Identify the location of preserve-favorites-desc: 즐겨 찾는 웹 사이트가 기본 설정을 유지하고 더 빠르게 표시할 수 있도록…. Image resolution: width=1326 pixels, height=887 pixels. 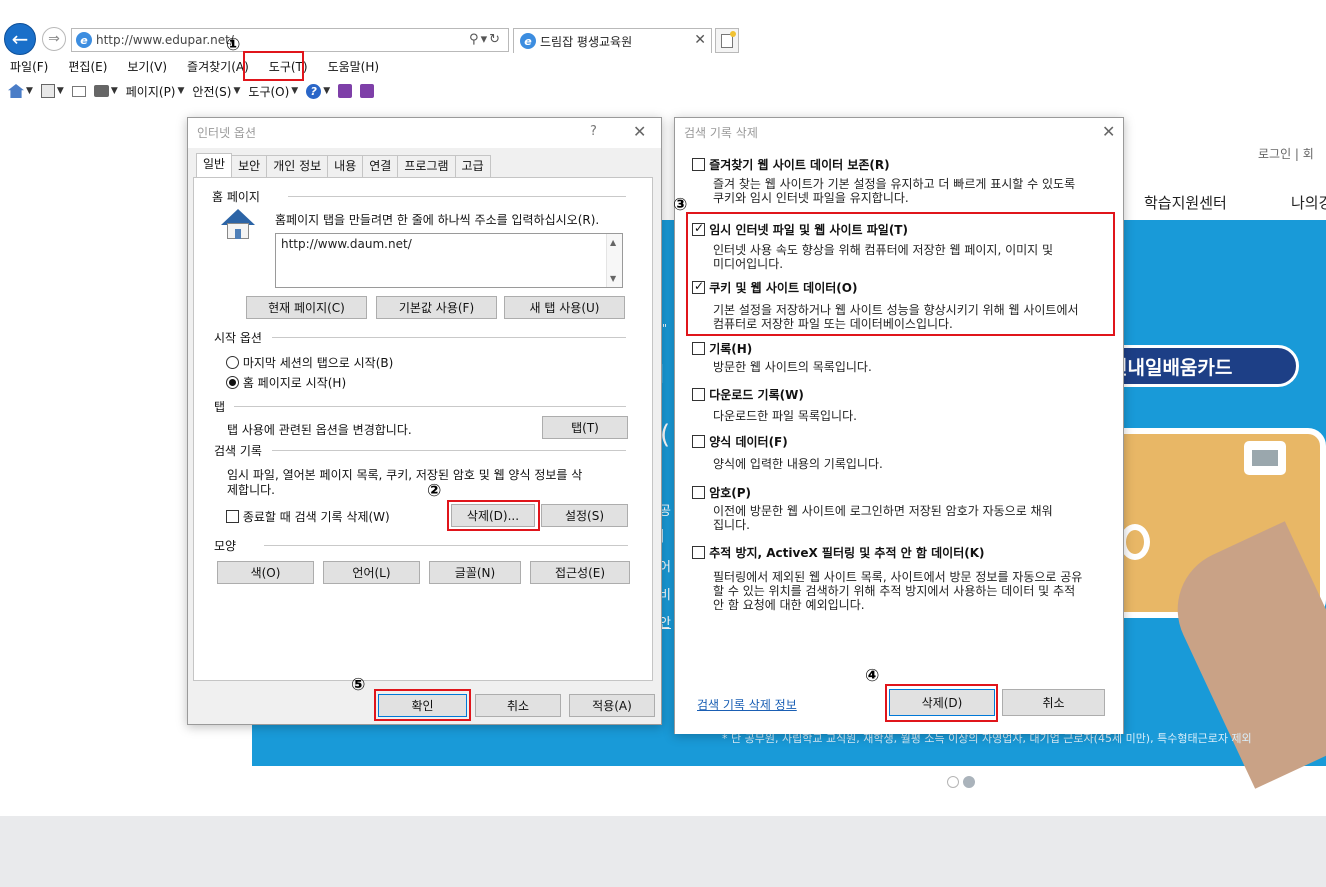
(913, 191).